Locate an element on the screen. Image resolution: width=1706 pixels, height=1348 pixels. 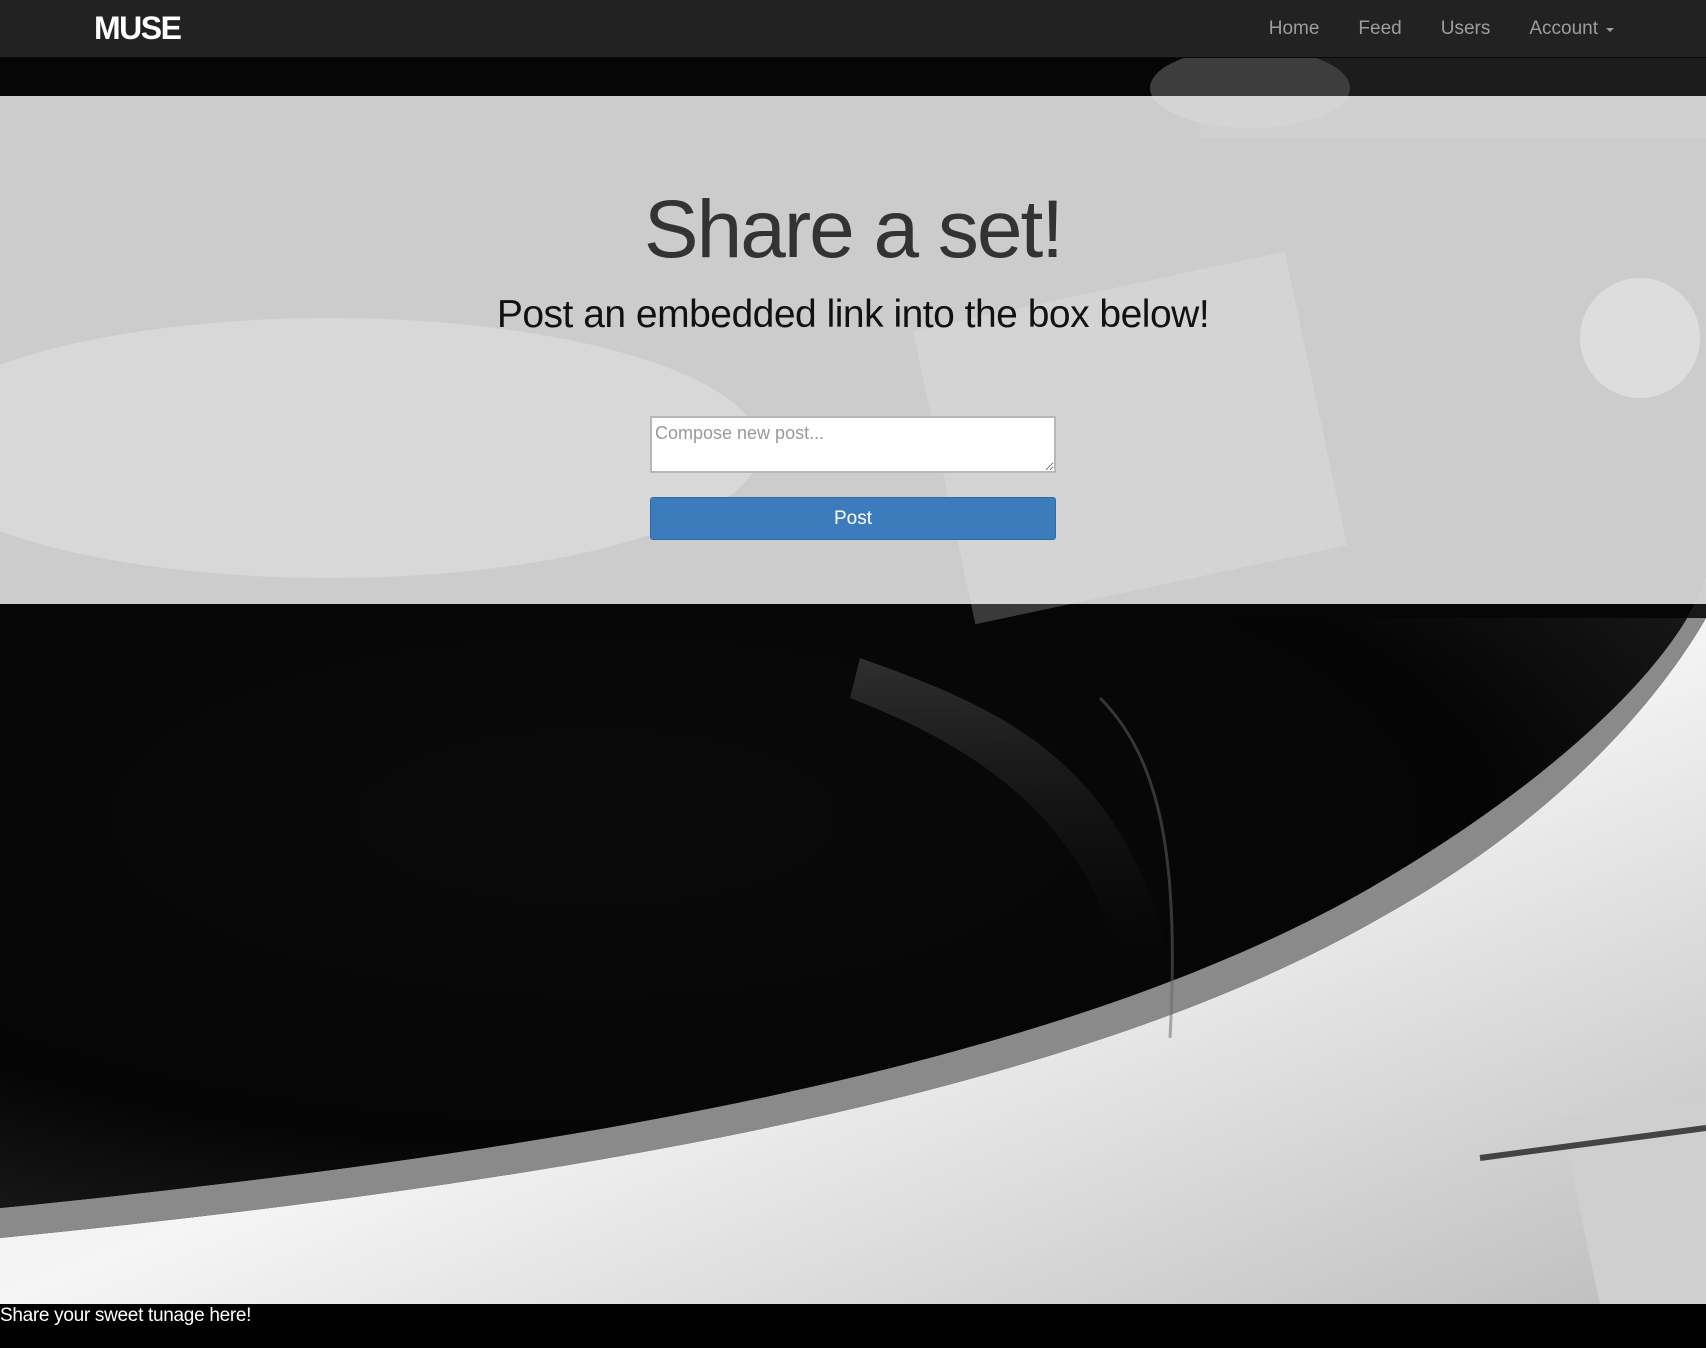
nav-link-home: Home is located at coordinates (1294, 29).